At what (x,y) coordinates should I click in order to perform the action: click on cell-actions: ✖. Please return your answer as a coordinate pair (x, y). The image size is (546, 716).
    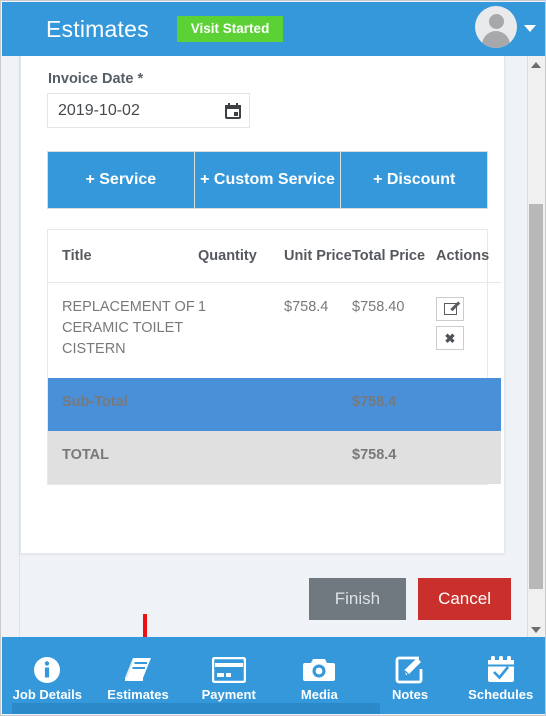
    Looking at the image, I should click on (468, 331).